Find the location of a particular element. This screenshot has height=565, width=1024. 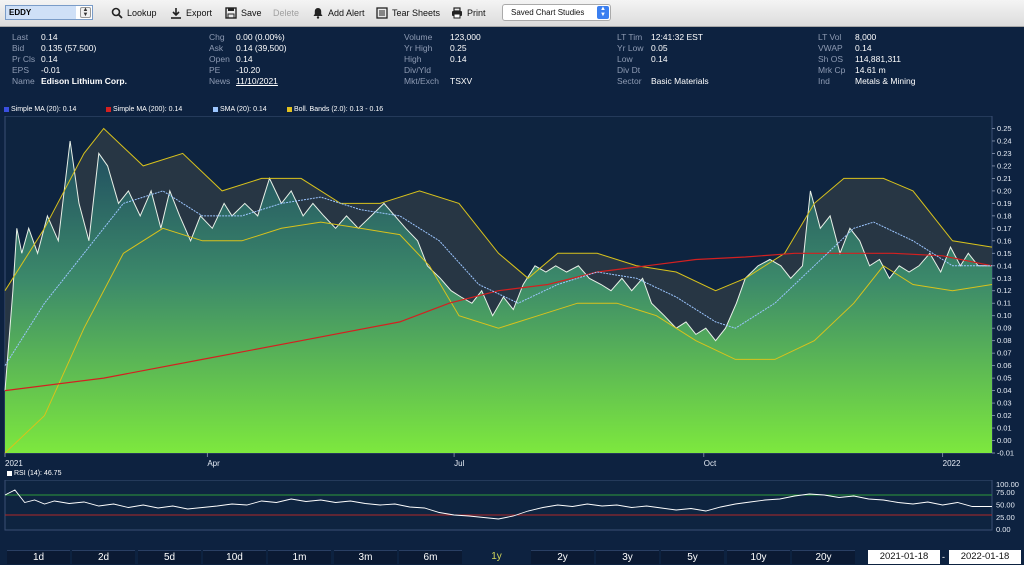

save-button: Save is located at coordinates (243, 13).